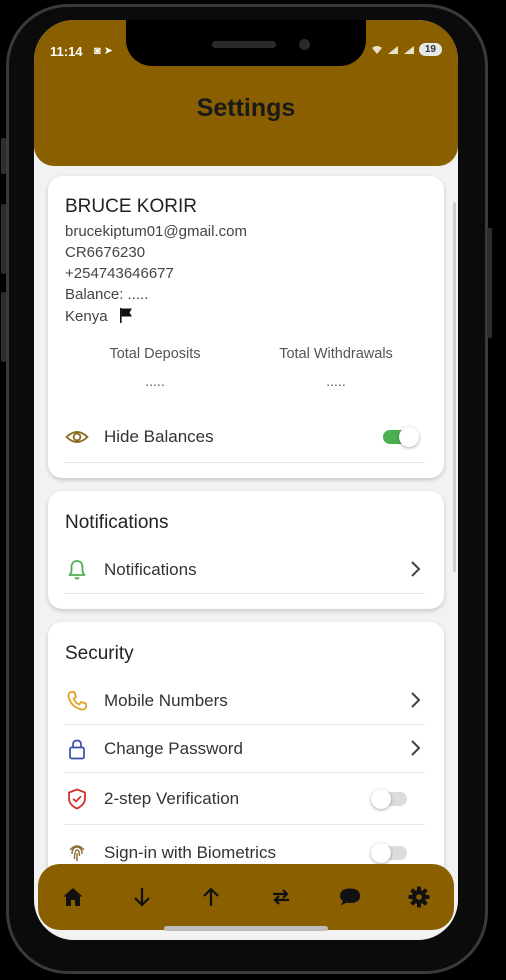  What do you see at coordinates (430, 49) in the screenshot?
I see `battery-indicator: 19` at bounding box center [430, 49].